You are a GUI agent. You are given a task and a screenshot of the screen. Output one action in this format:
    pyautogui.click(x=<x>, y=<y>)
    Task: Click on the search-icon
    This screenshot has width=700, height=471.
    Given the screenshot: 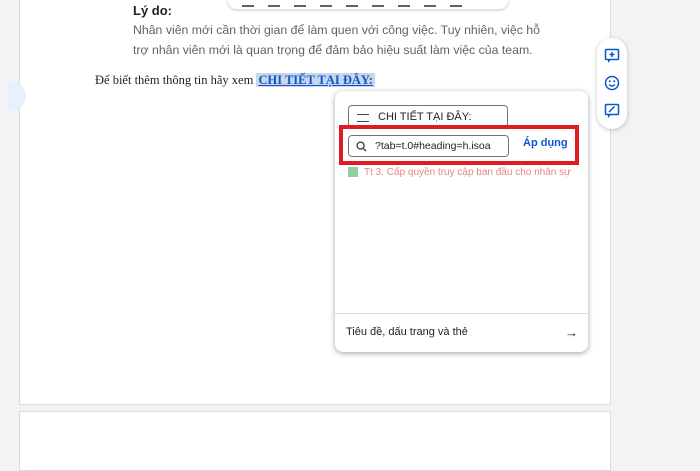 What is the action you would take?
    pyautogui.click(x=361, y=146)
    